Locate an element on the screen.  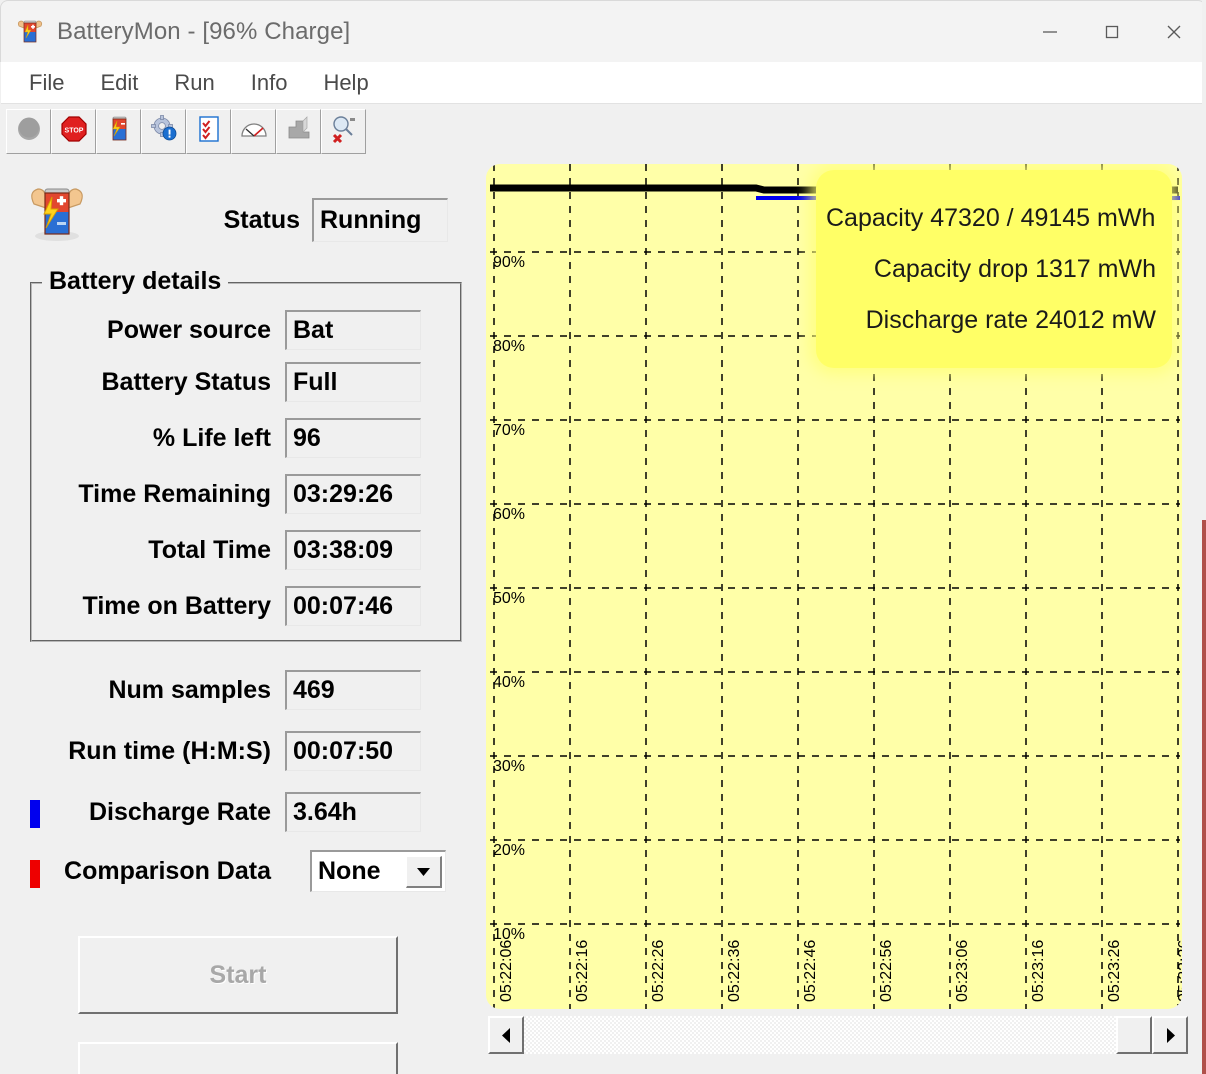
ytick-70: 70% is located at coordinates (509, 430).